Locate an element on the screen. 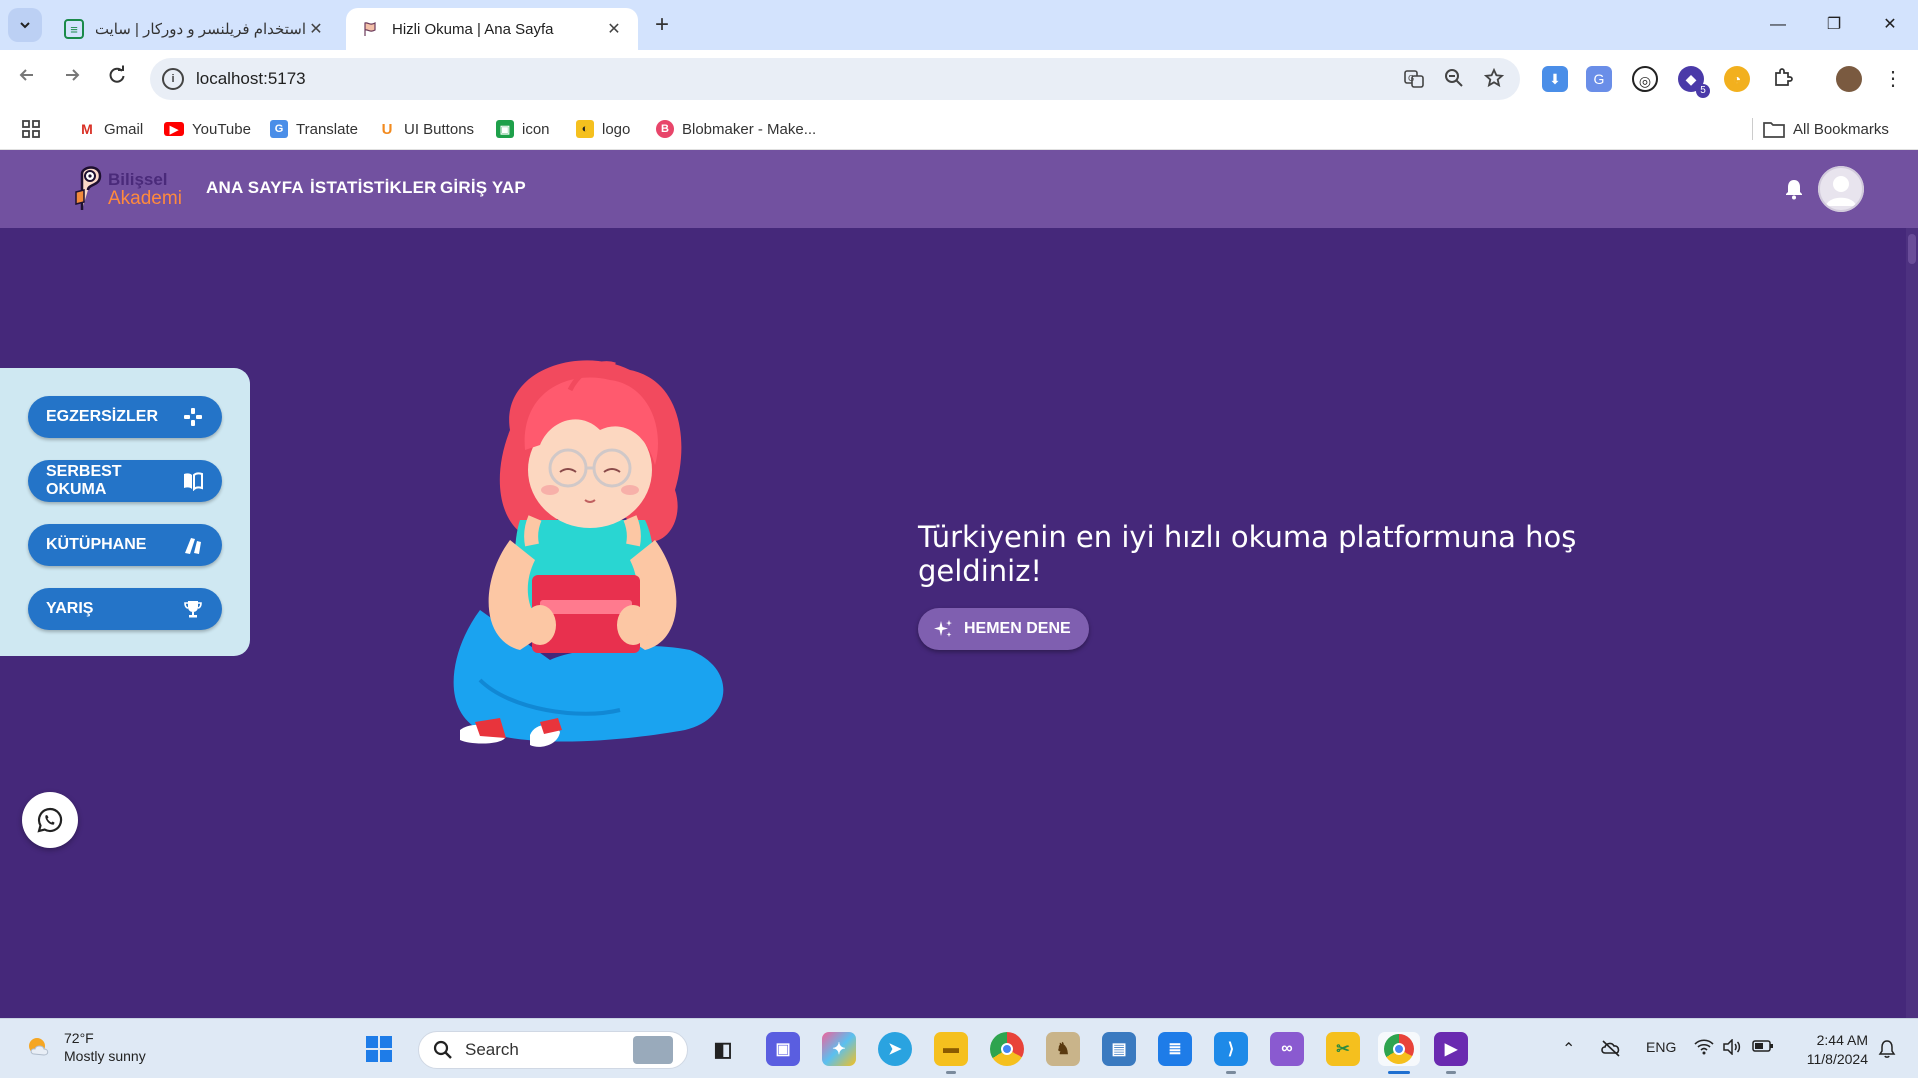 The height and width of the screenshot is (1078, 1918). visual-studio-icon: ∞ is located at coordinates (1287, 1049).